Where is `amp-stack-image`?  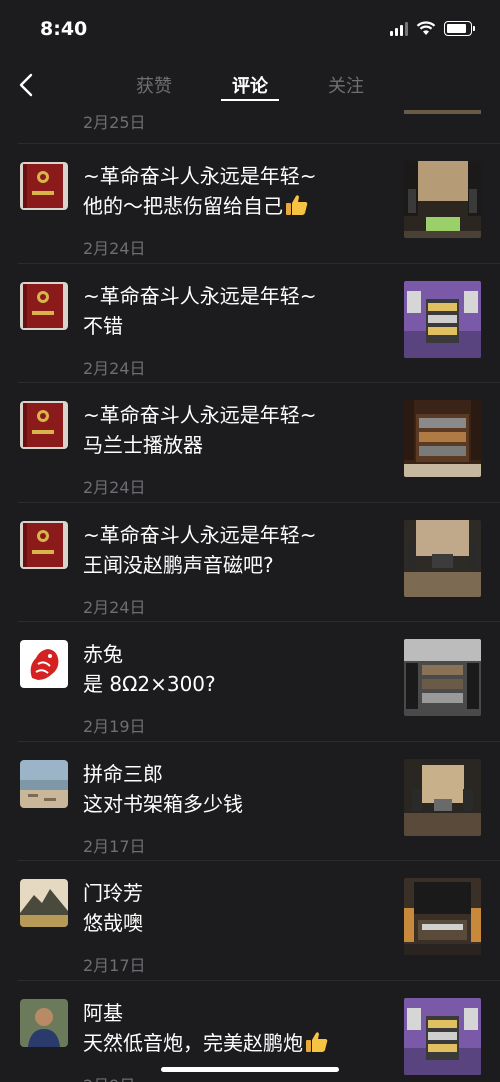
amp-stack-image is located at coordinates (442, 677).